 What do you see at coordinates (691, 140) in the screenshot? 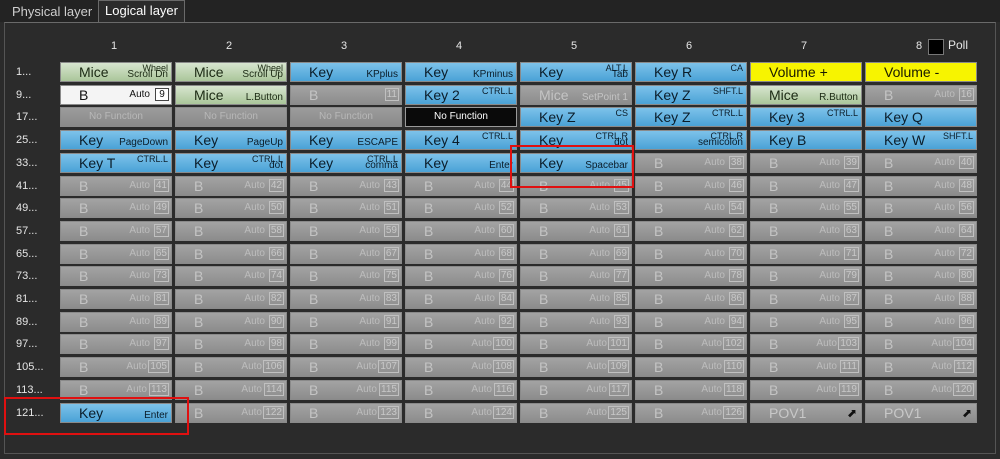
I see `grid-button-30: semicolon CTRL.R` at bounding box center [691, 140].